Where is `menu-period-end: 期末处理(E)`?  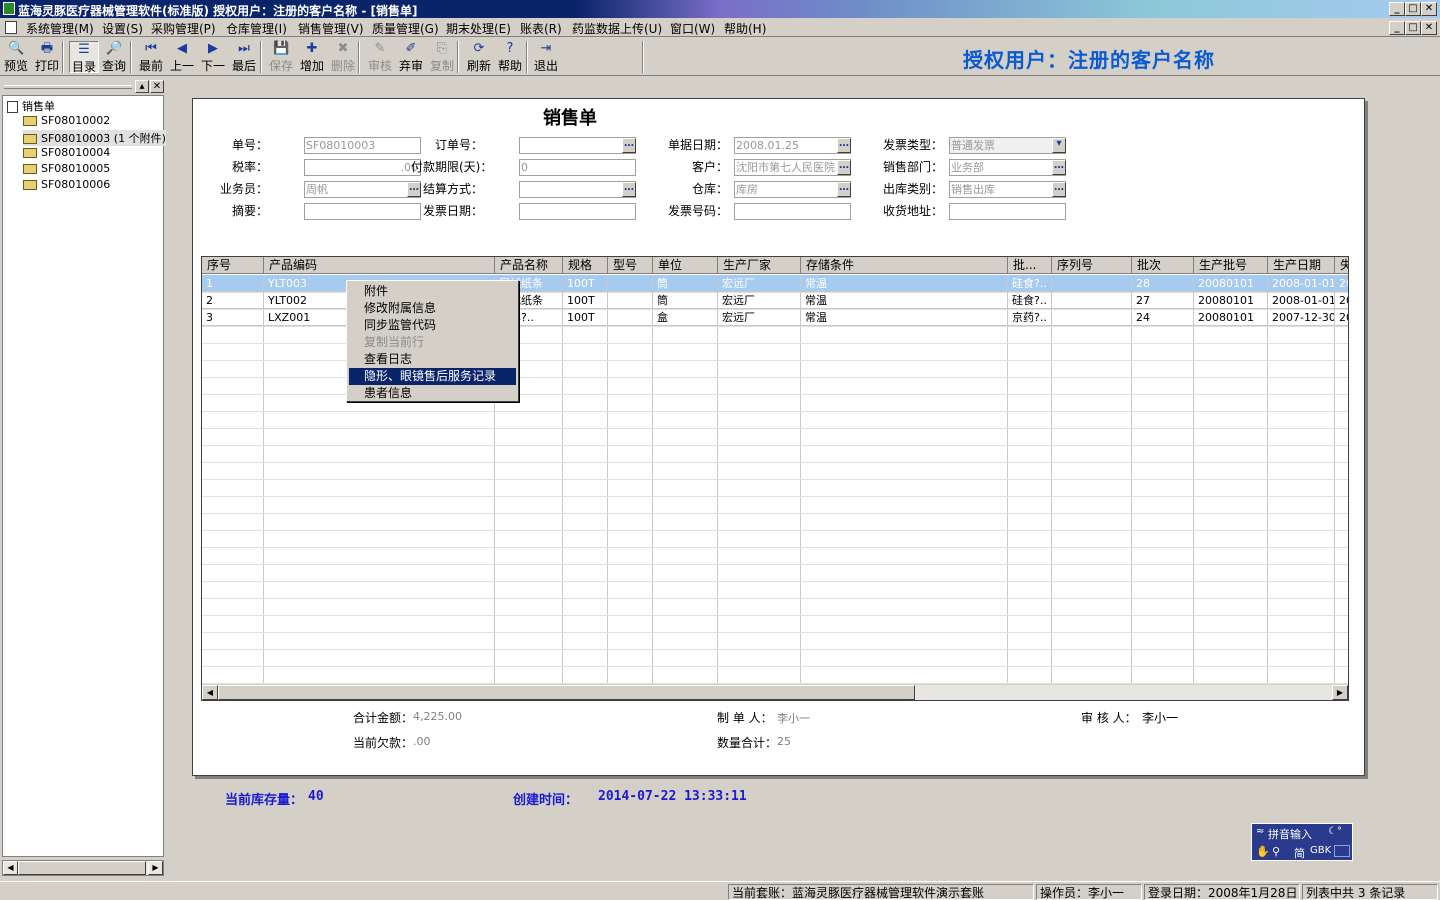 menu-period-end: 期末处理(E) is located at coordinates (478, 28).